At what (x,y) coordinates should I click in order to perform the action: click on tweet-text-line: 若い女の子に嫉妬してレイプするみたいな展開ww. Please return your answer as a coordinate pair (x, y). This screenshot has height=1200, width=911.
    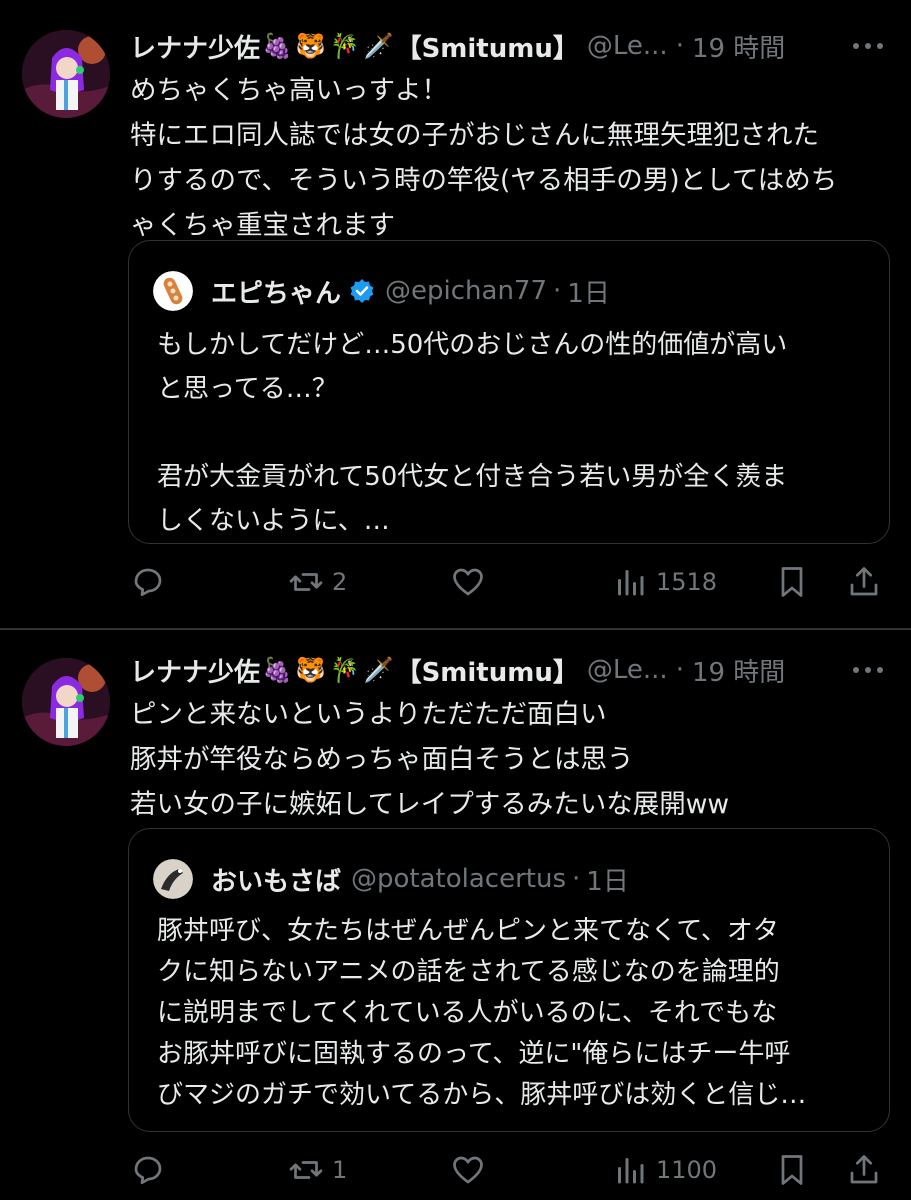
    Looking at the image, I should click on (430, 804).